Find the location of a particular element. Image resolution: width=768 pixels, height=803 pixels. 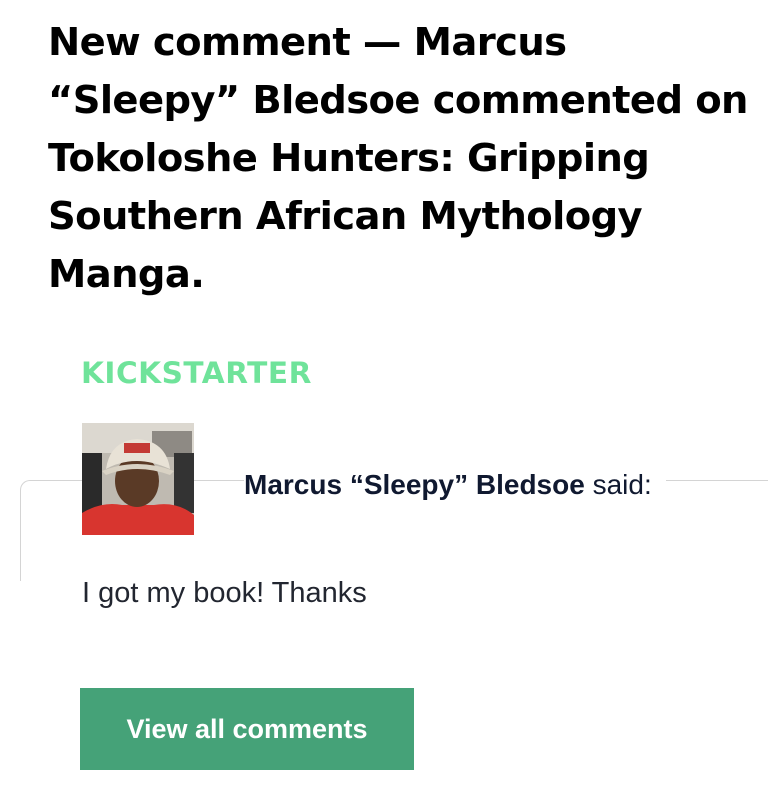

avatar-image is located at coordinates (138, 479).